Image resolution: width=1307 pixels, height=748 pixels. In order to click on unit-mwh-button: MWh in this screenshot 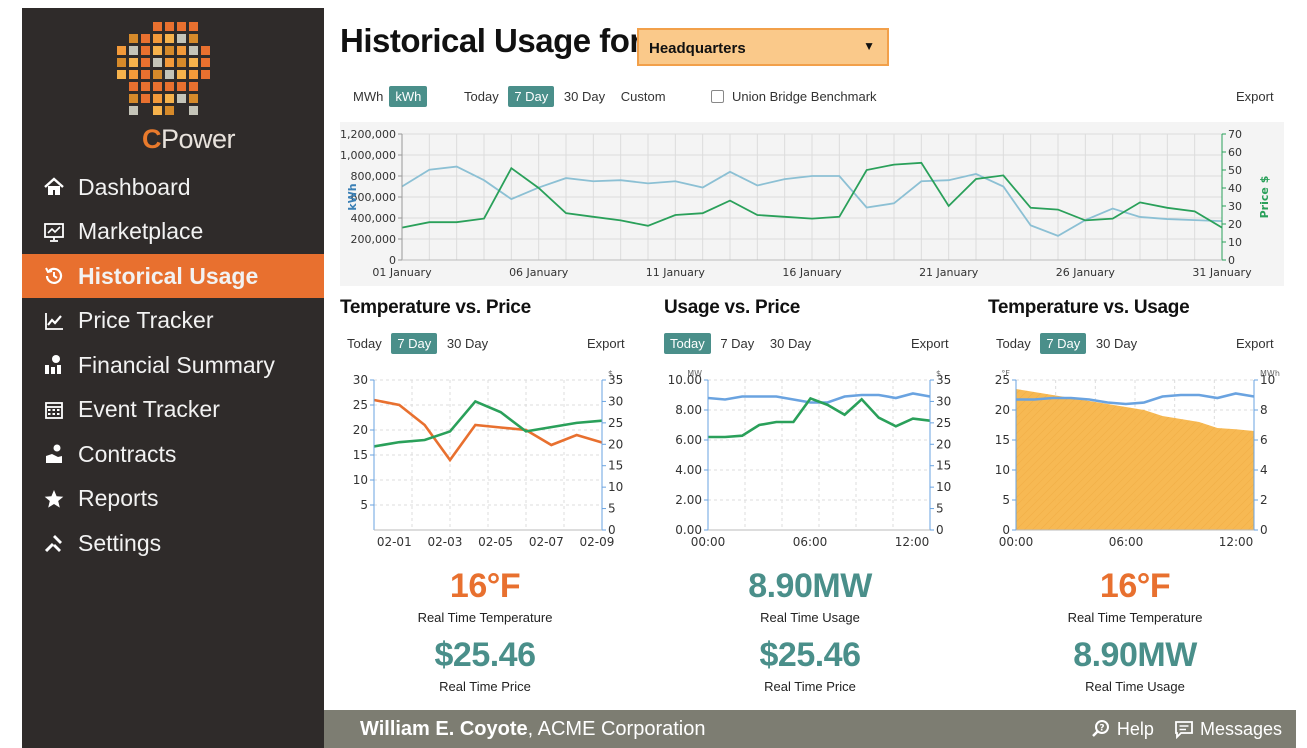, I will do `click(368, 96)`.